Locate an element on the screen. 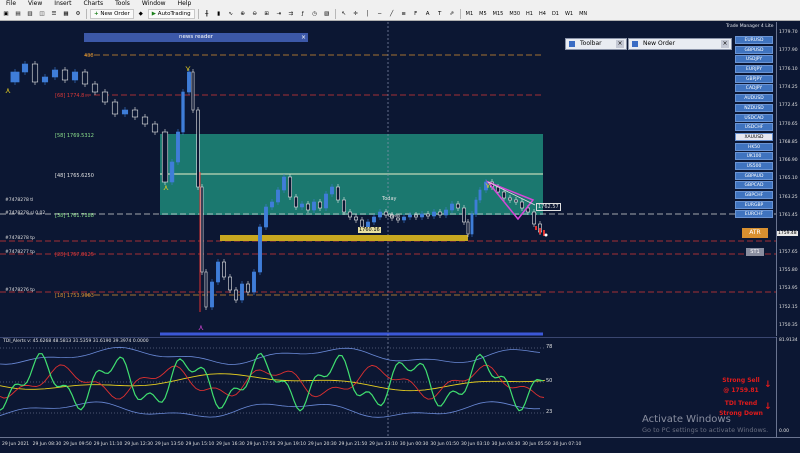  terminal-icon: ▦ is located at coordinates (66, 14).